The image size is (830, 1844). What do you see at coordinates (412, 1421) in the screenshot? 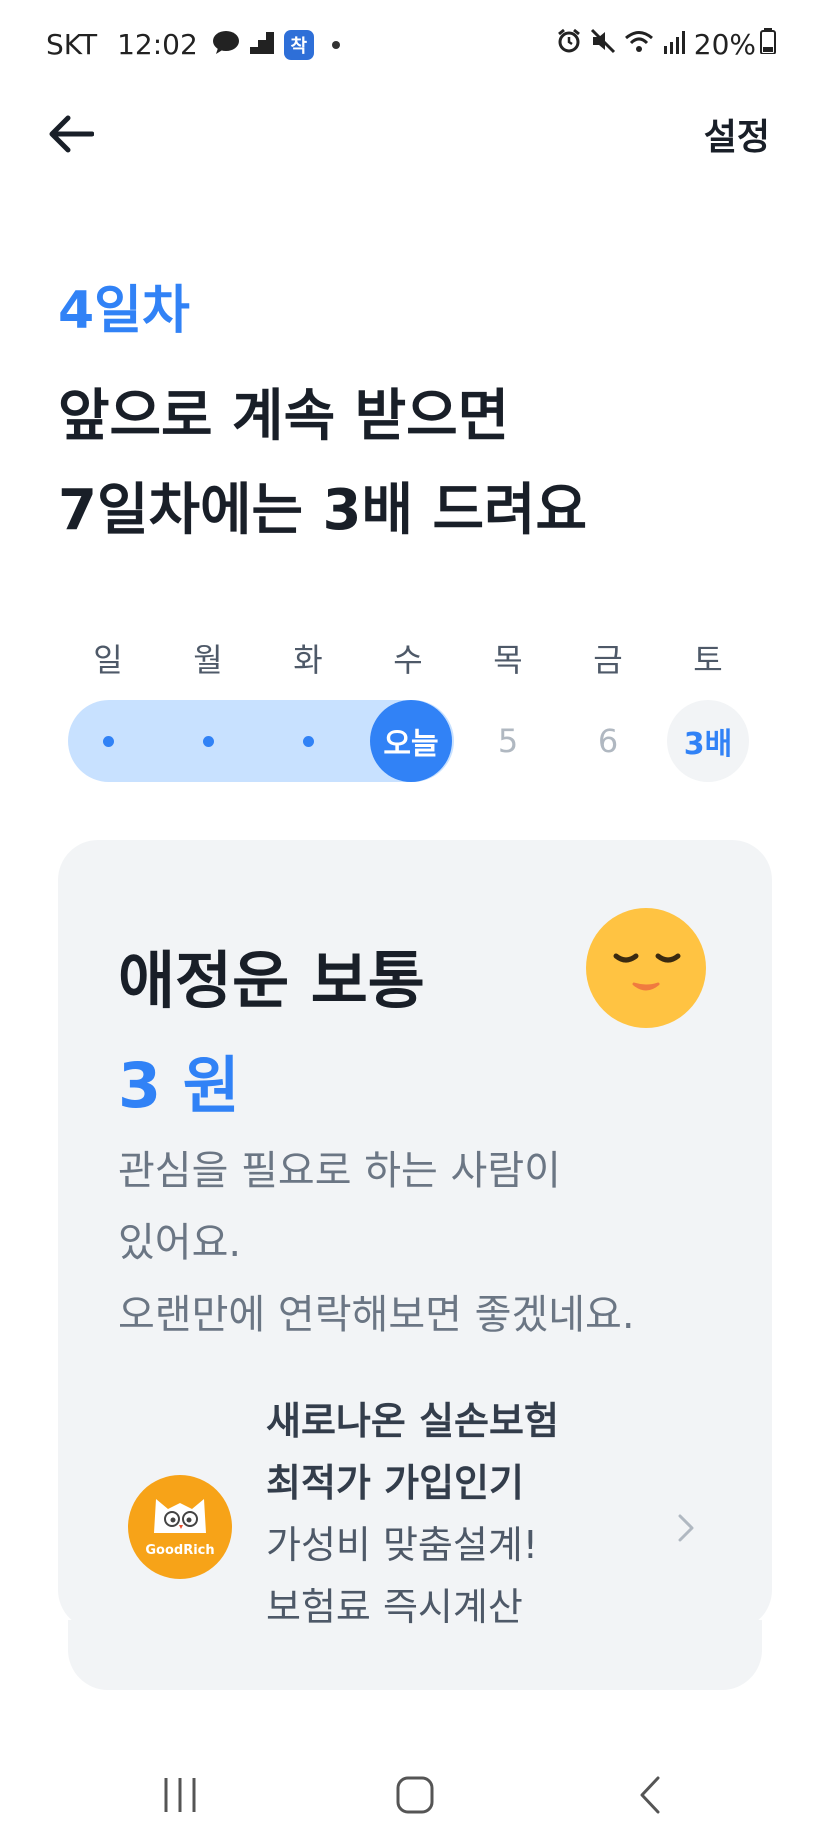
I see `ad-title: 새로나온 실손보험` at bounding box center [412, 1421].